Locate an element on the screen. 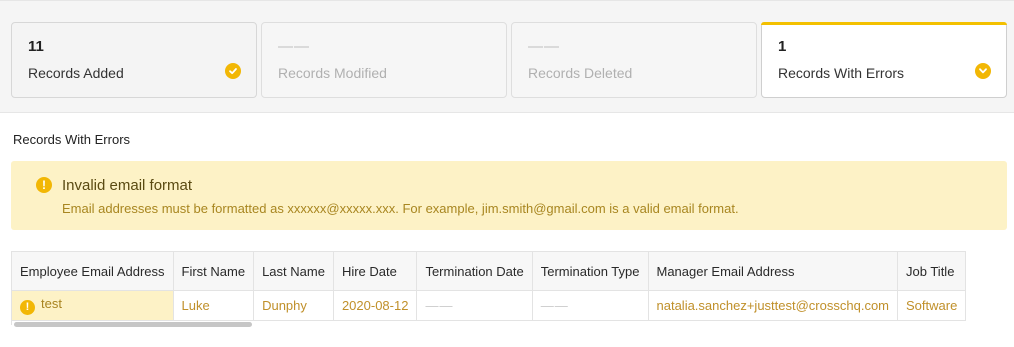 The image size is (1014, 347). records-deleted-count: —— is located at coordinates (544, 46).